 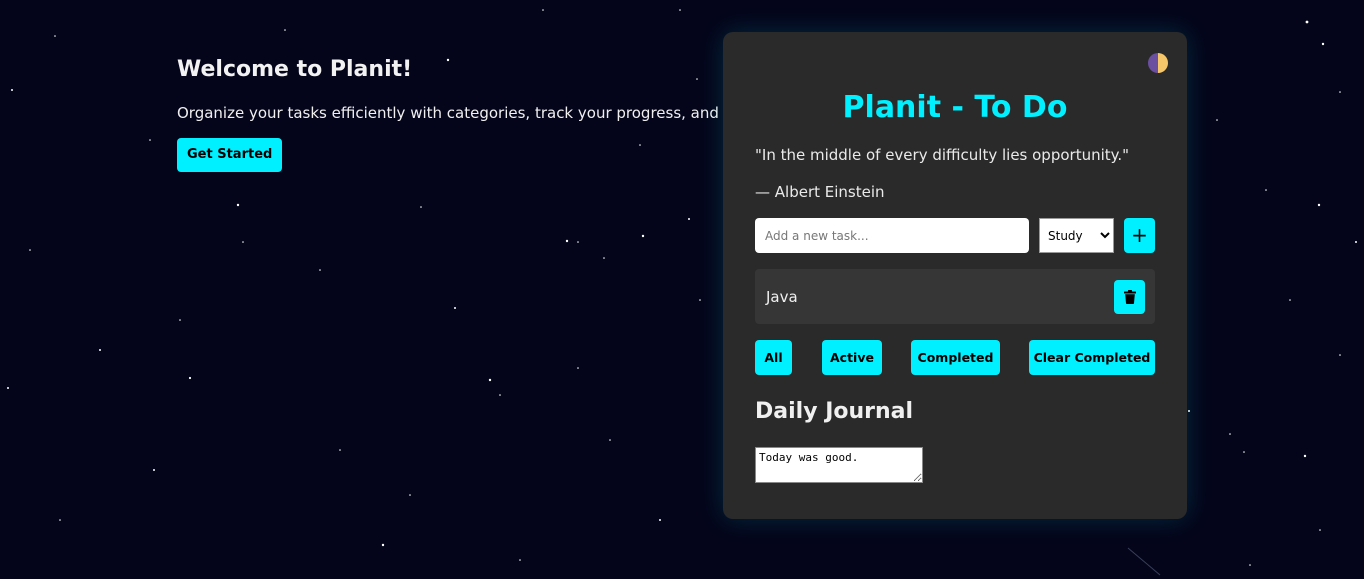 What do you see at coordinates (834, 411) in the screenshot?
I see `journal-title: Daily Journal` at bounding box center [834, 411].